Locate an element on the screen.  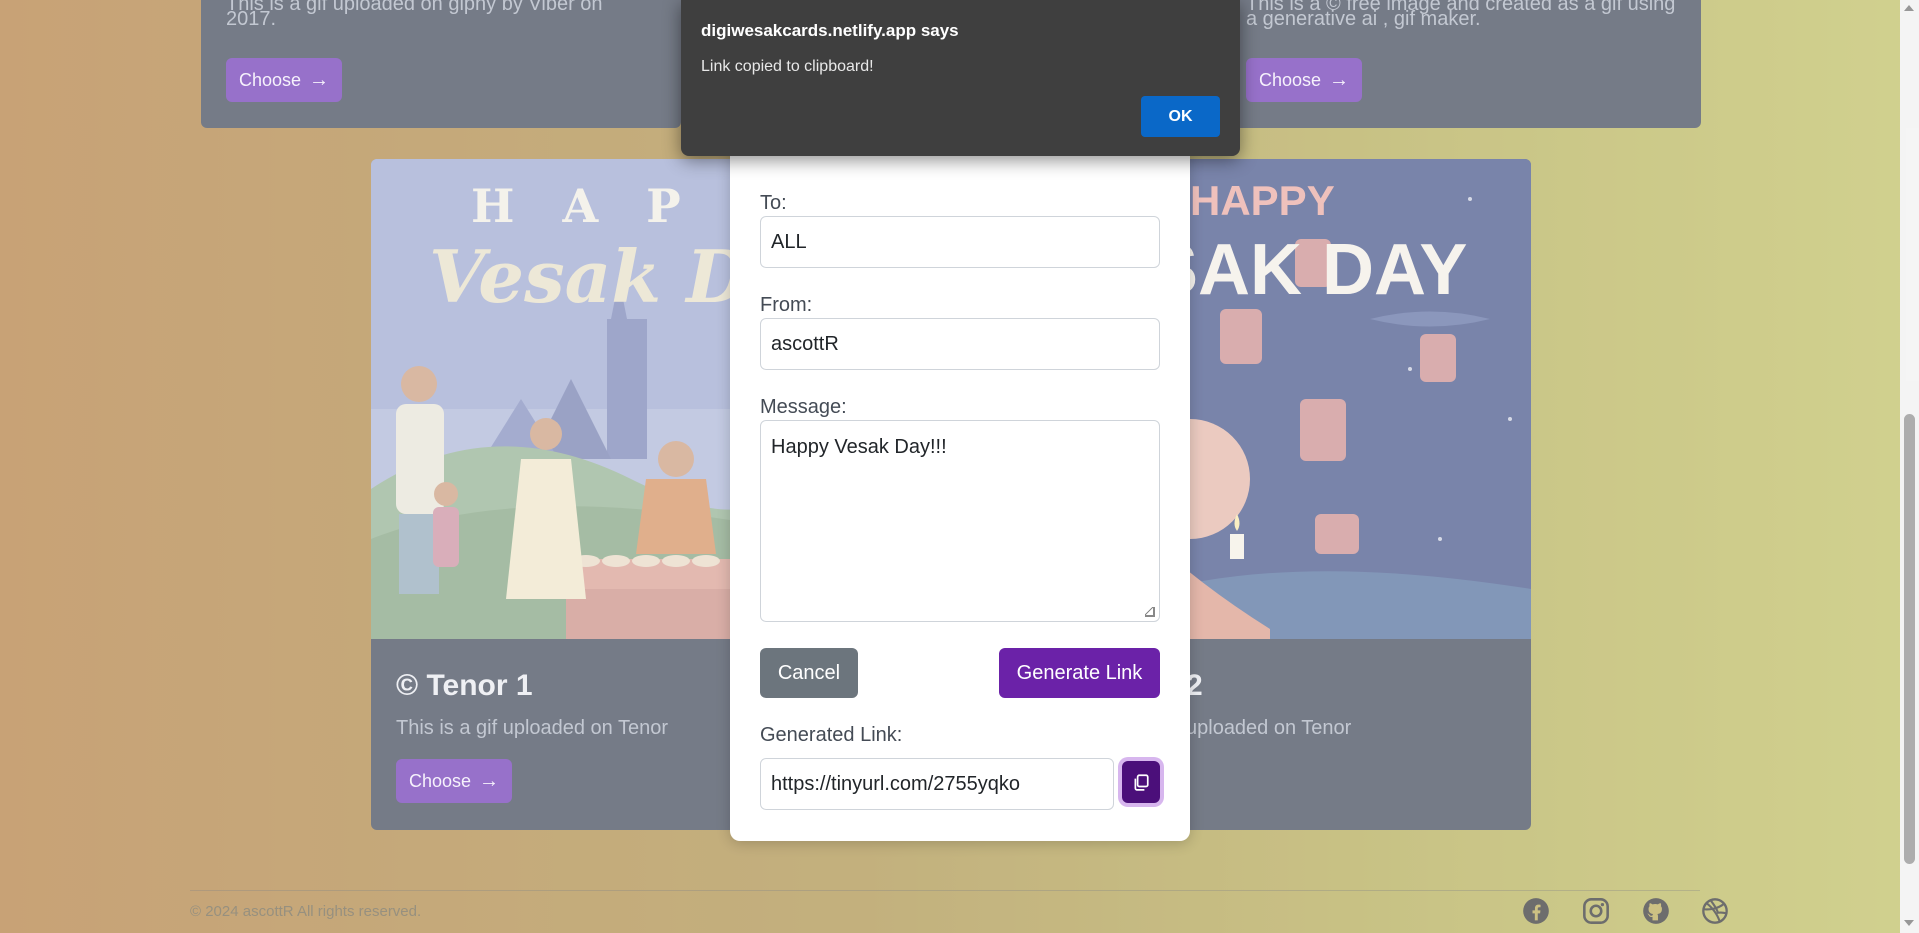
message-label: Message: is located at coordinates (803, 407).